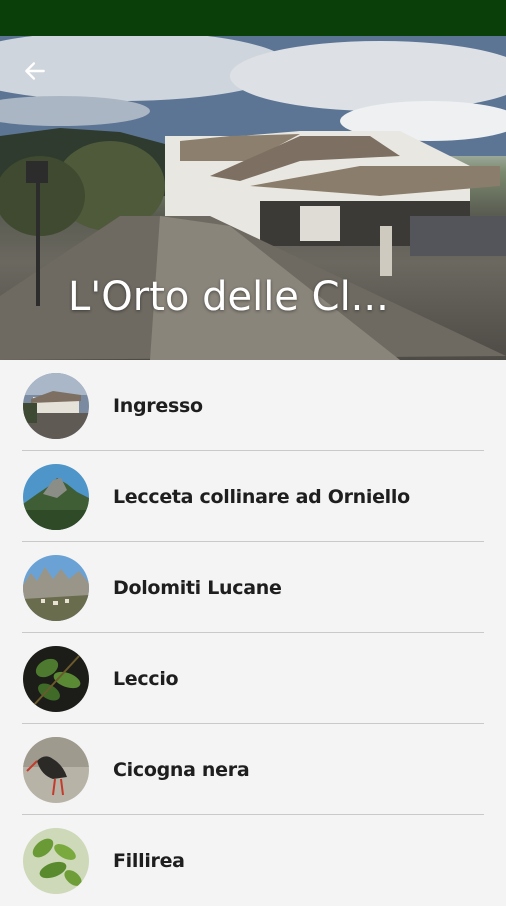 The image size is (506, 906). I want to click on stork-photo, so click(56, 769).